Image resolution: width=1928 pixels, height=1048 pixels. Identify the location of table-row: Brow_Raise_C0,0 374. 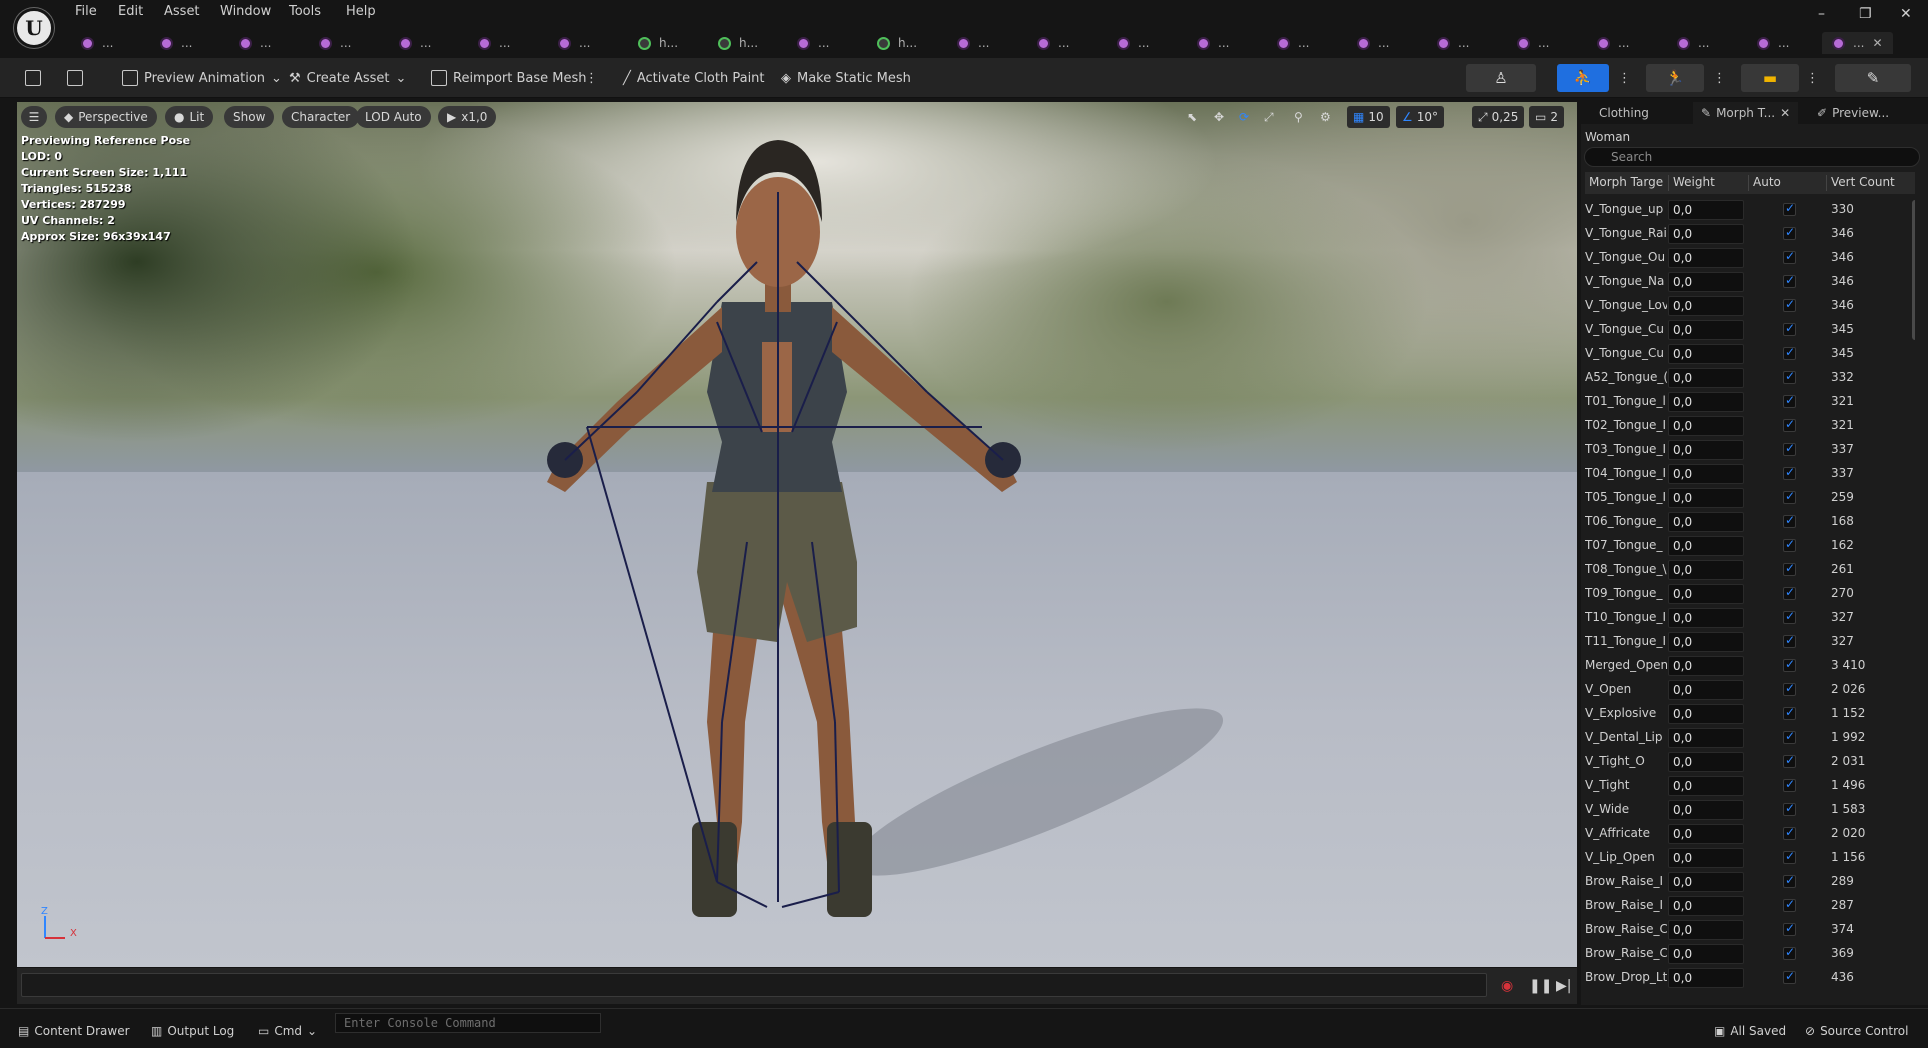
(1750, 930).